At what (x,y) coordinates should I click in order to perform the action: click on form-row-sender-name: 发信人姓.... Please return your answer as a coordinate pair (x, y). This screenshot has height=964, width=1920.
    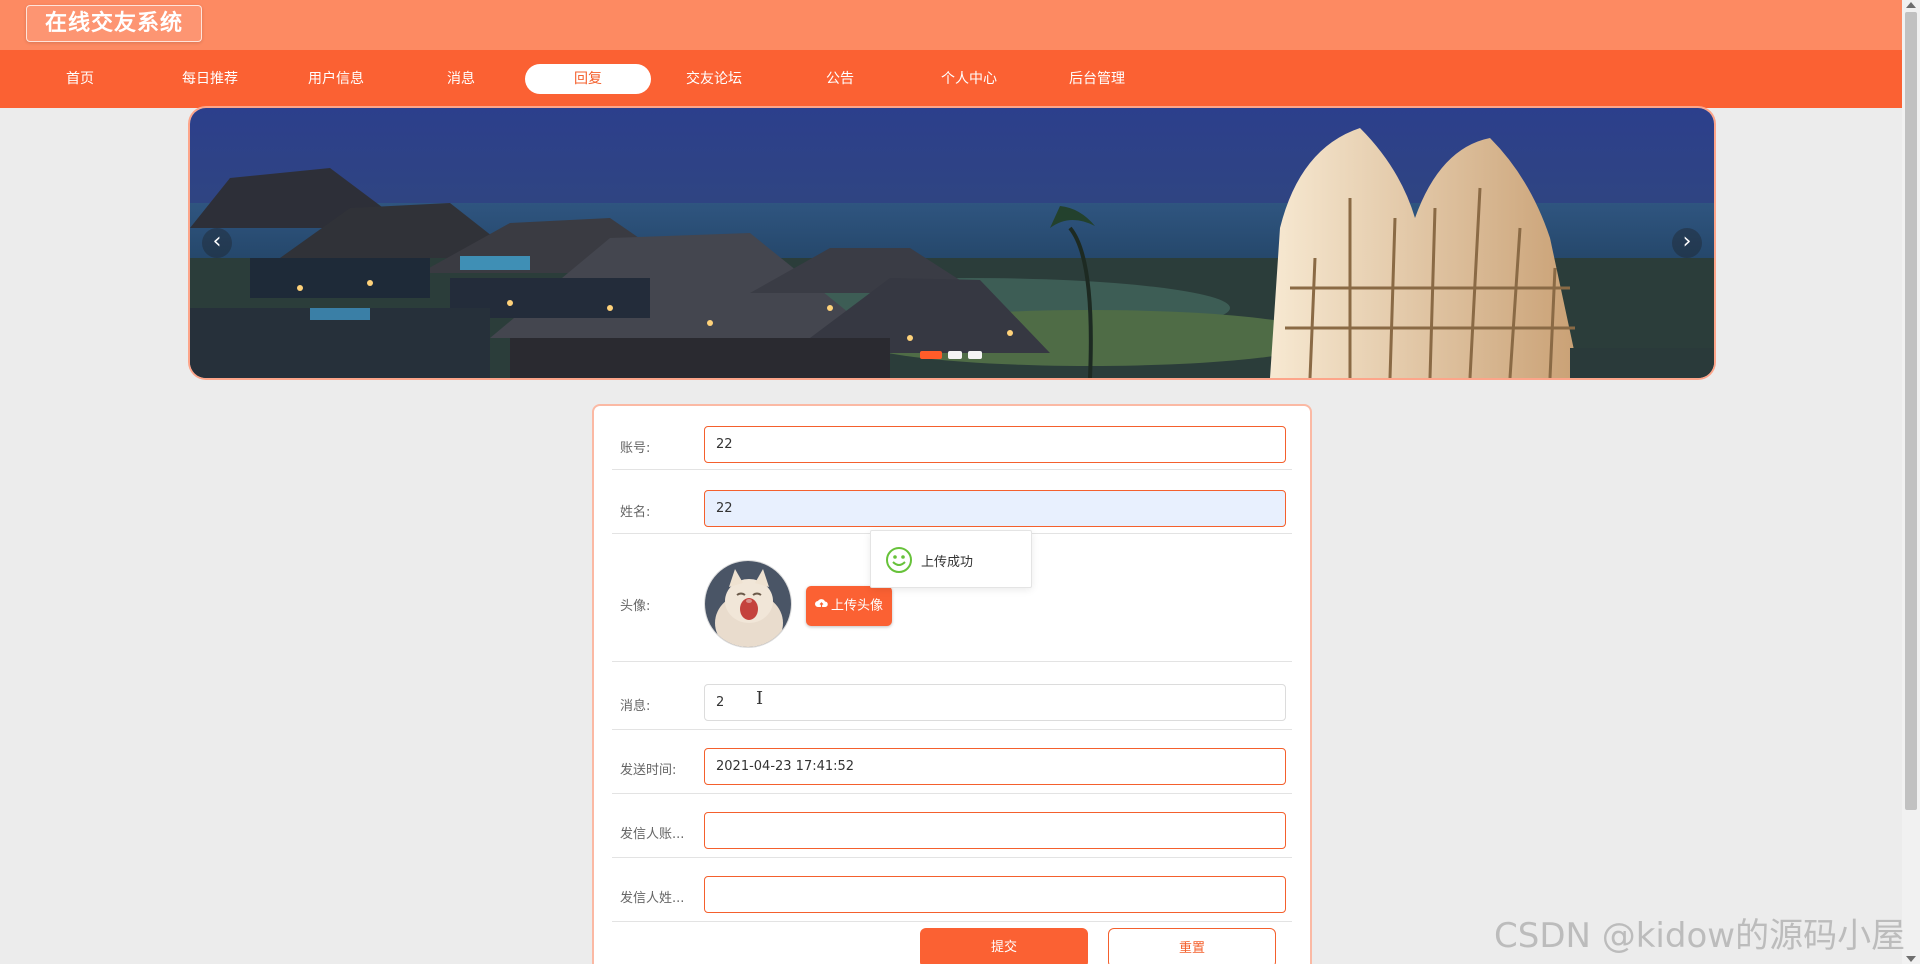
    Looking at the image, I should click on (952, 892).